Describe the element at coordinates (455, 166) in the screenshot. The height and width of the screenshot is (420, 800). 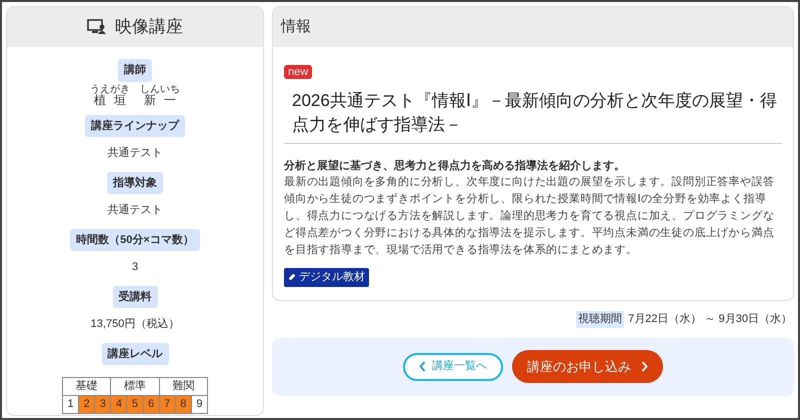
I see `lead-text: 分析と展望に基づき、思考力と得点力を高める指導法を紹介します。` at that location.